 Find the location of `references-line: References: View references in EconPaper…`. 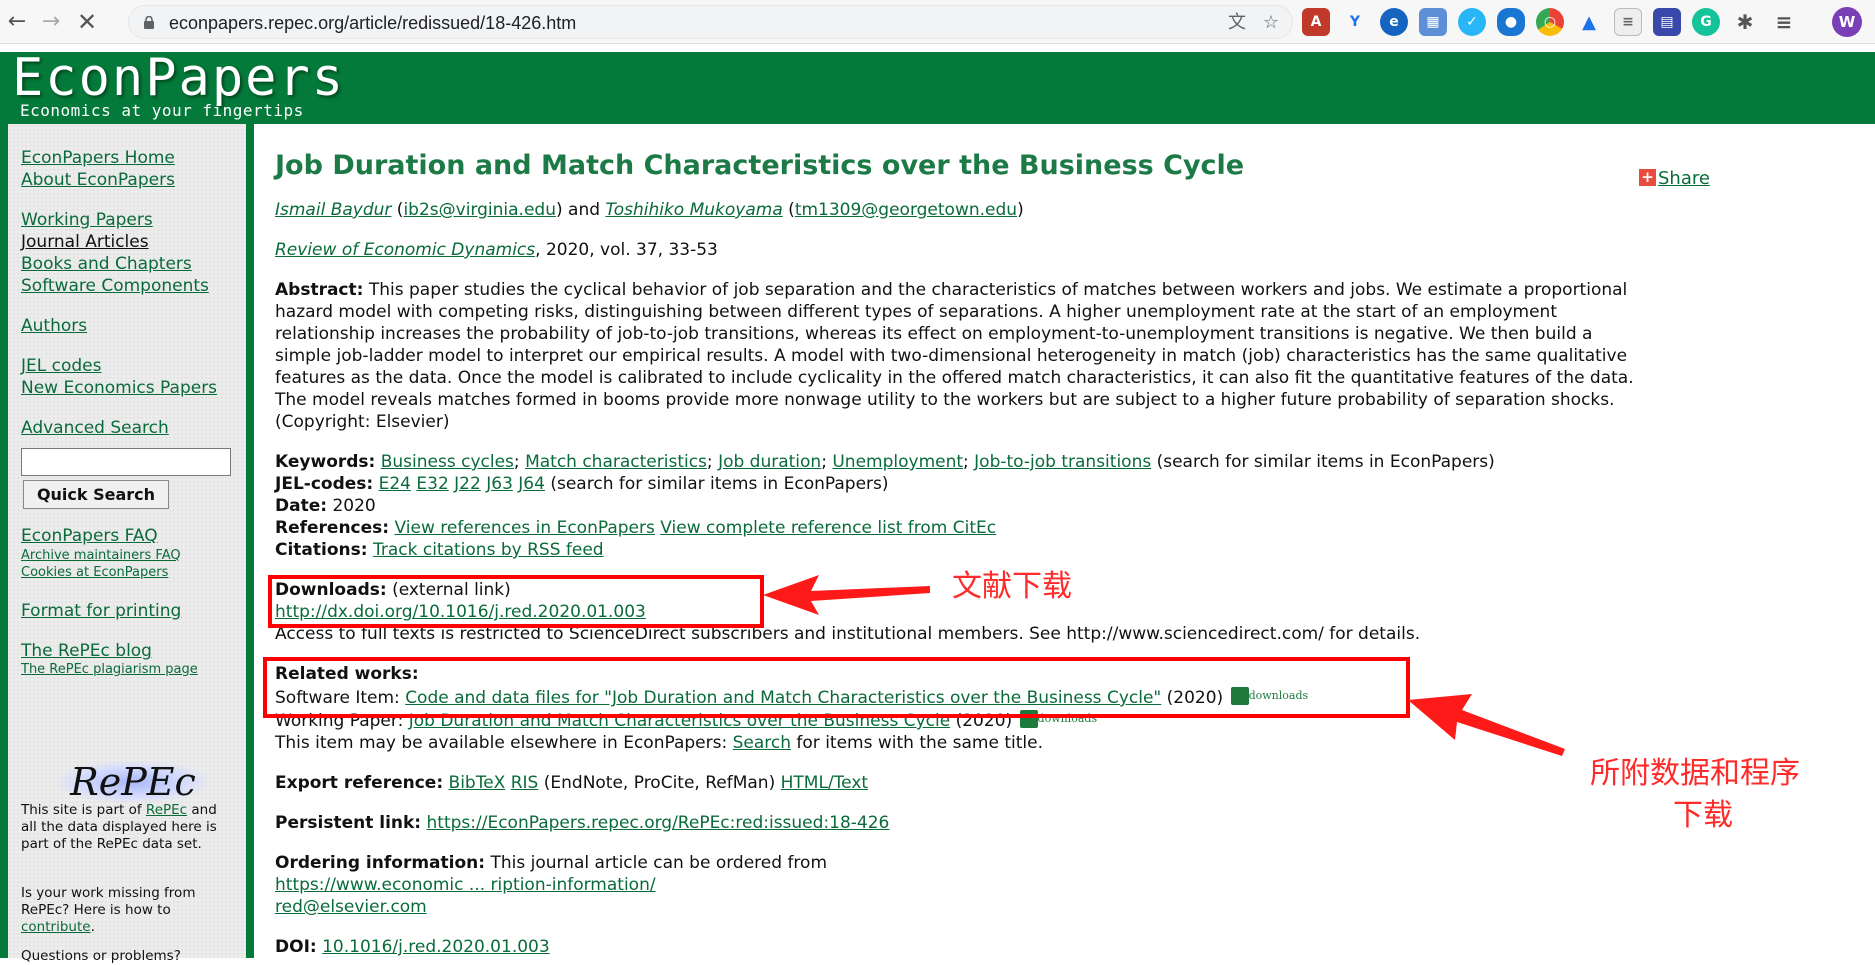

references-line: References: View references in EconPaper… is located at coordinates (636, 528).